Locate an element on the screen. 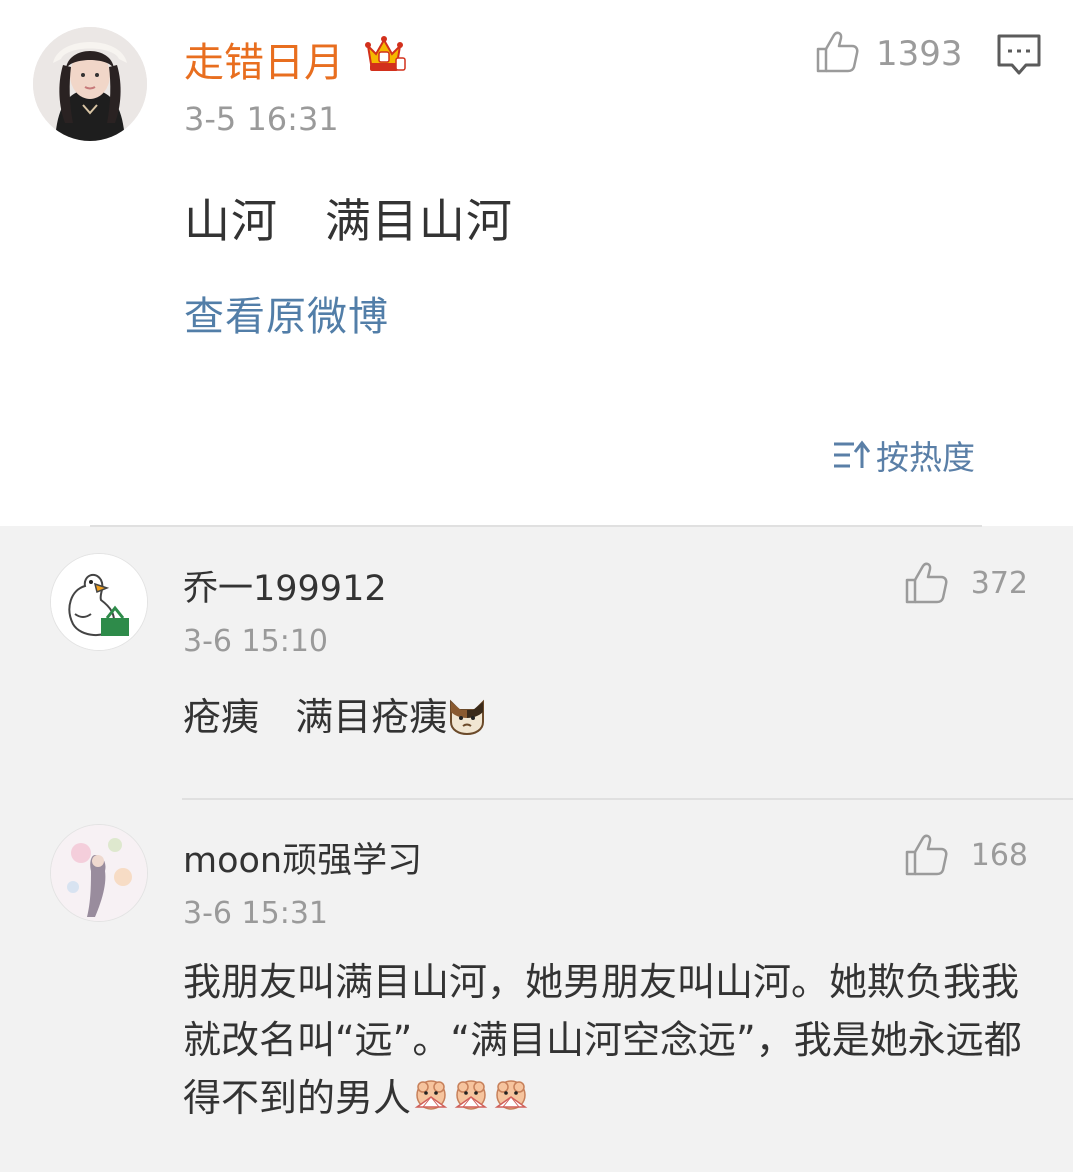  view-original-link: 查看原微博 is located at coordinates (286, 313).